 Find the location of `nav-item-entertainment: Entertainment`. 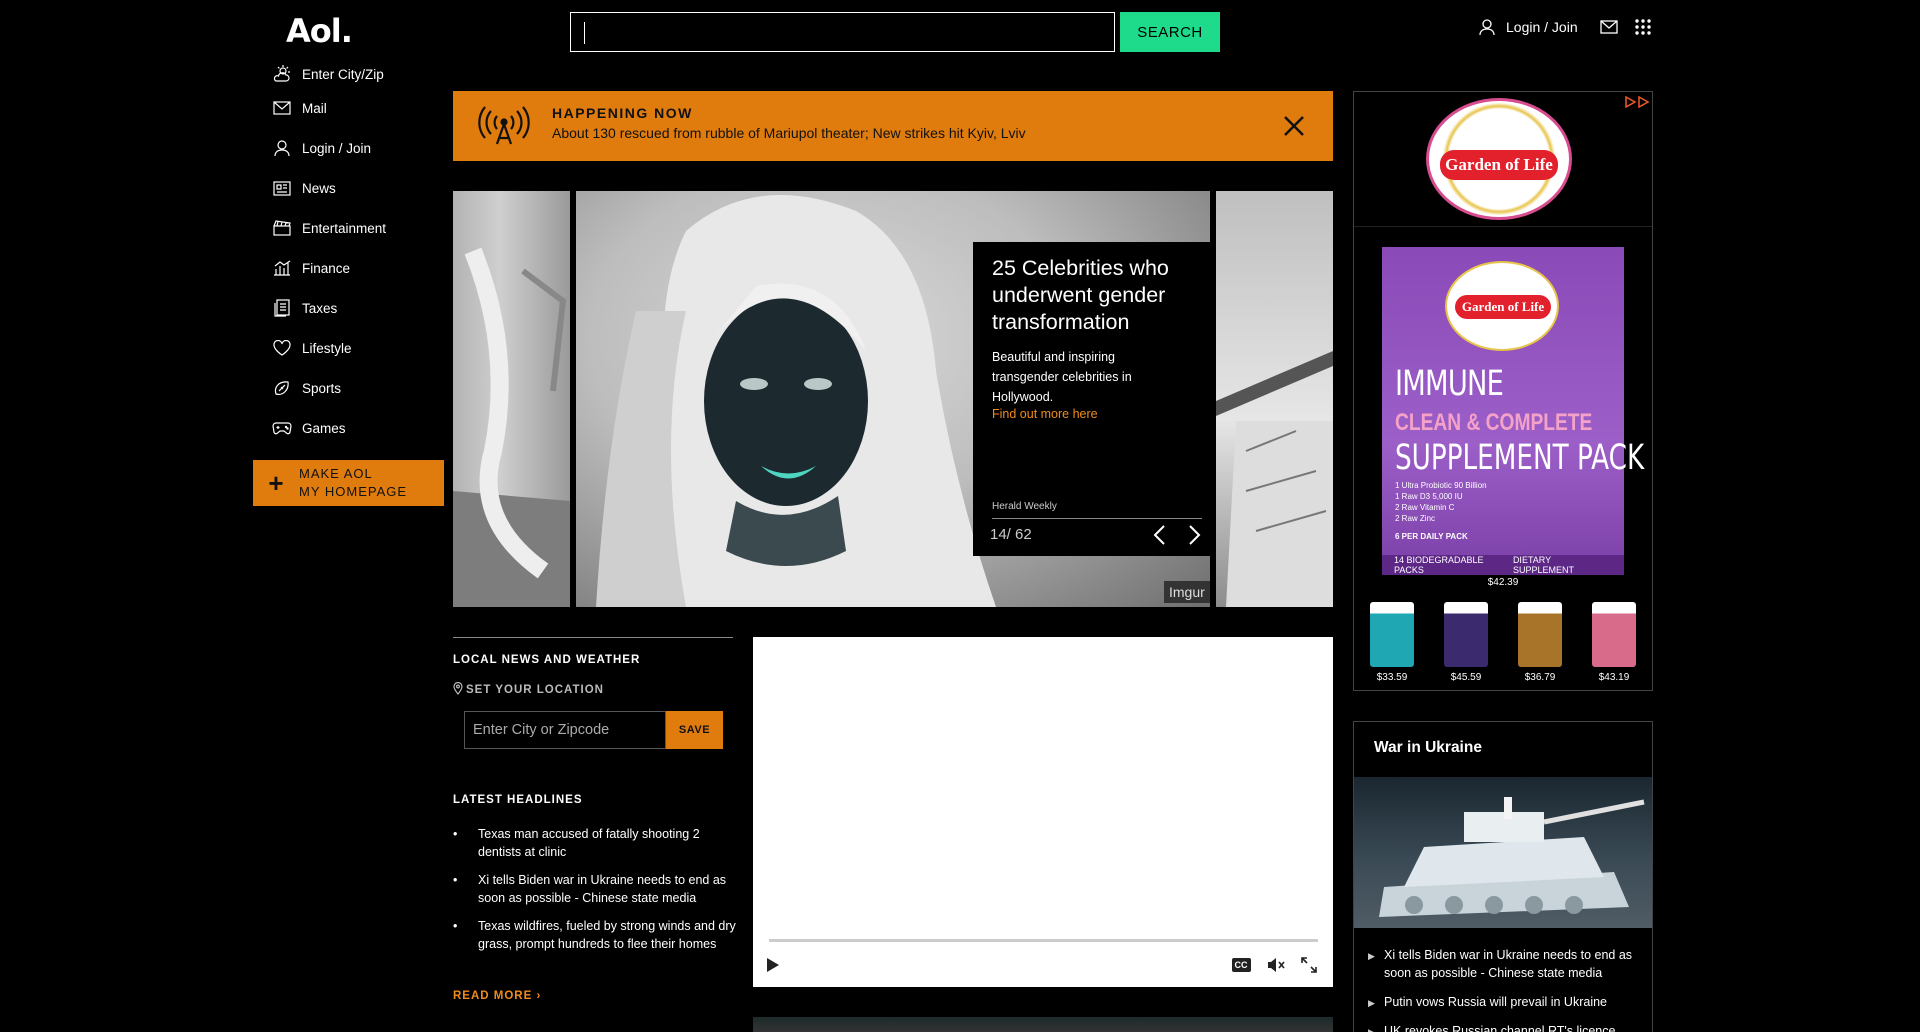

nav-item-entertainment: Entertainment is located at coordinates (357, 228).